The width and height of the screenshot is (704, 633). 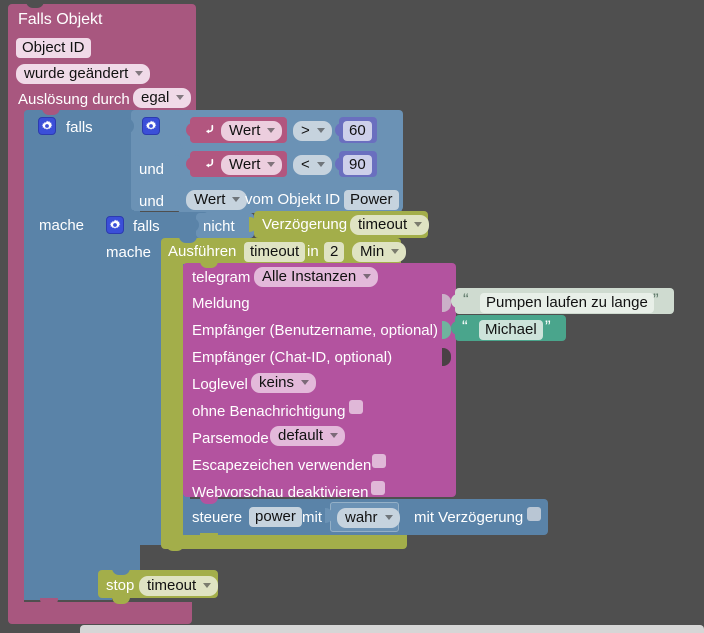 I want to click on text-recipient-left-tab, so click(x=455, y=328).